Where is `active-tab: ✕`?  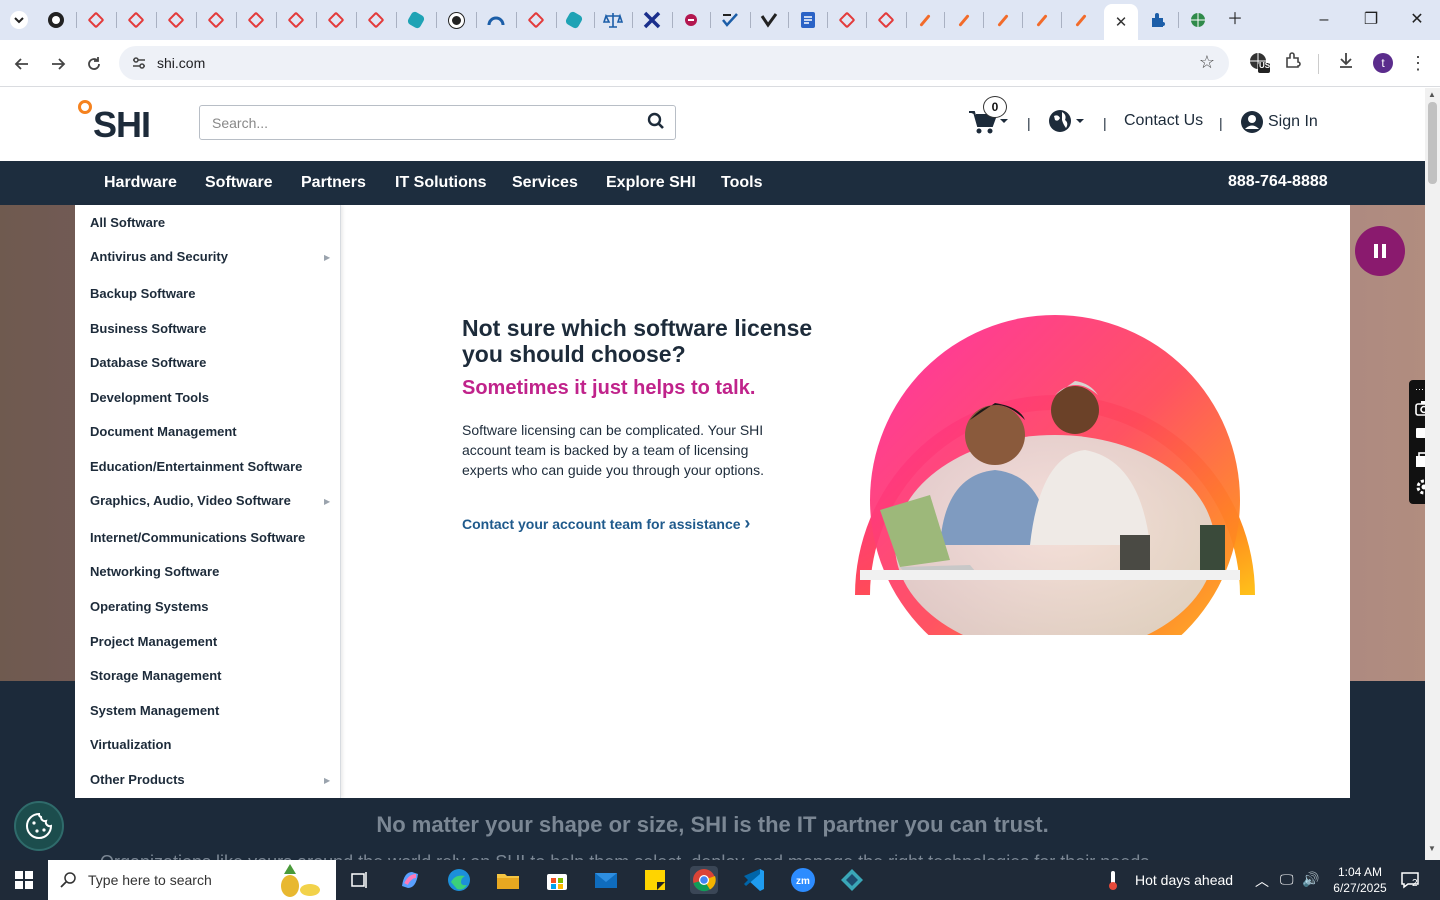
active-tab: ✕ is located at coordinates (1121, 22).